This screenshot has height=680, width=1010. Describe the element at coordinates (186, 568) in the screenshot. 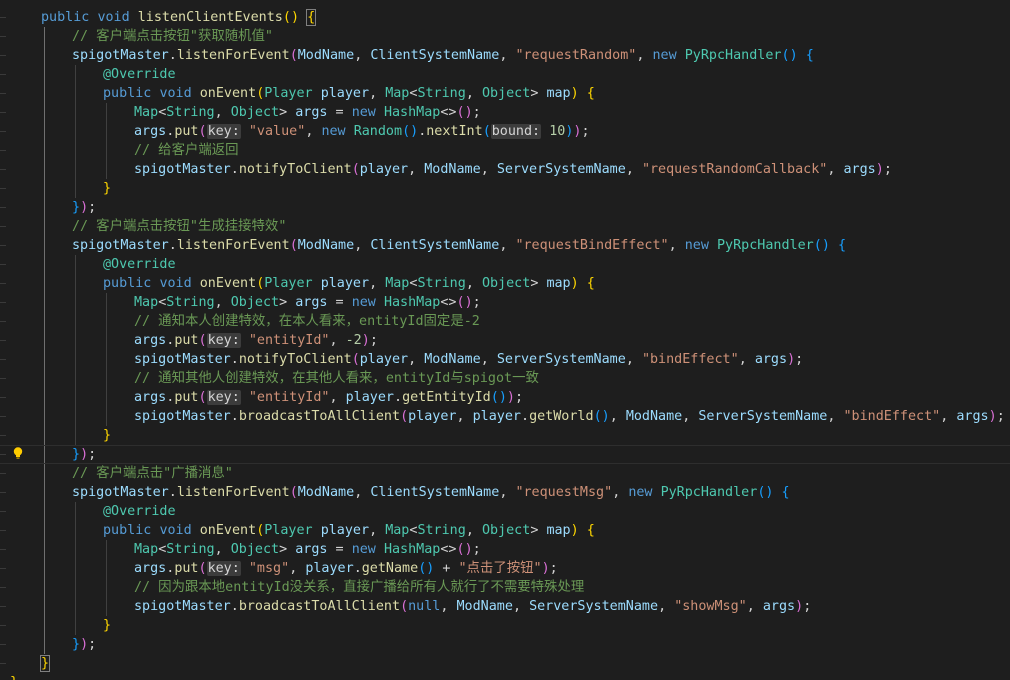

I see `code-token: put` at that location.